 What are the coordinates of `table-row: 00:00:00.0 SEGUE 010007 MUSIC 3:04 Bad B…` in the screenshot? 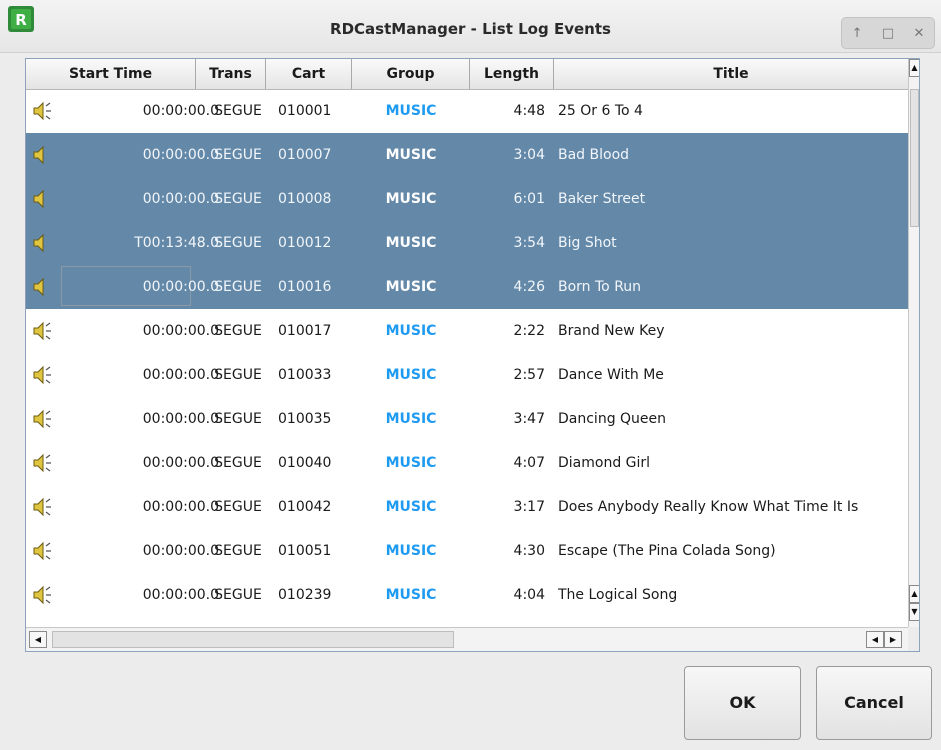 It's located at (467, 155).